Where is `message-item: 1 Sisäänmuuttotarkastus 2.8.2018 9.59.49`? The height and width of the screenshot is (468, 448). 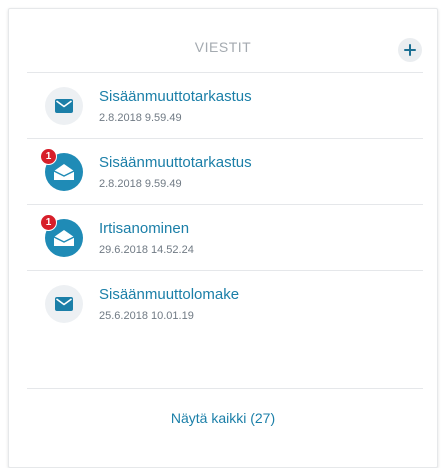 message-item: 1 Sisäänmuuttotarkastus 2.8.2018 9.59.49 is located at coordinates (225, 172).